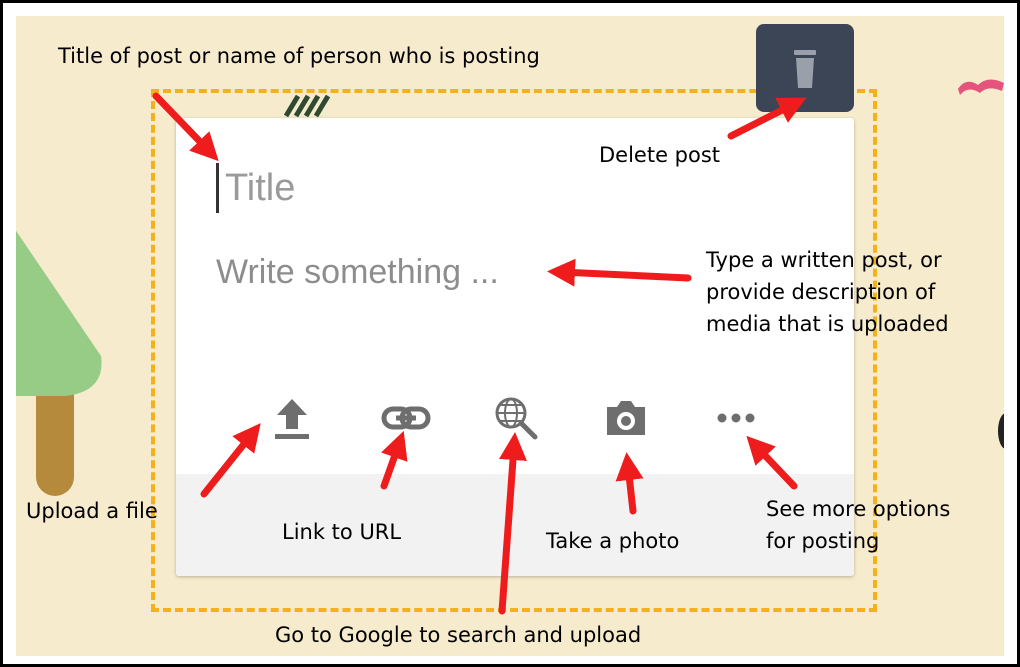 The width and height of the screenshot is (1020, 667). What do you see at coordinates (230, 460) in the screenshot?
I see `arrow-upload` at bounding box center [230, 460].